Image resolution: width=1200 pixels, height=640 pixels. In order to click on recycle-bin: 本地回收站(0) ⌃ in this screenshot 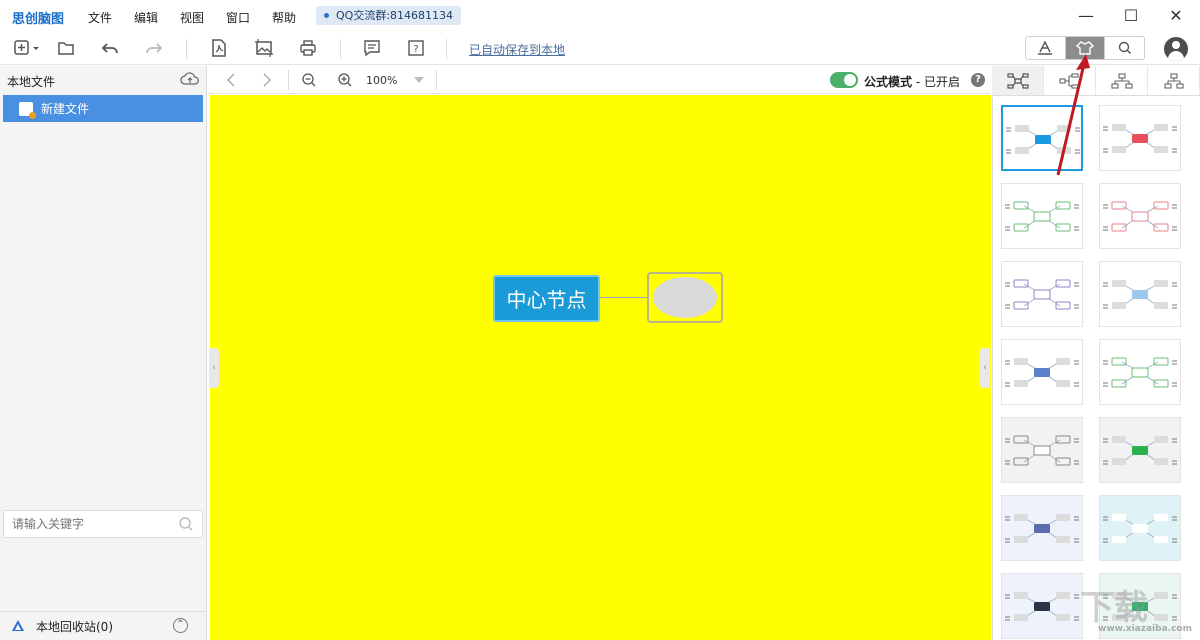, I will do `click(103, 625)`.